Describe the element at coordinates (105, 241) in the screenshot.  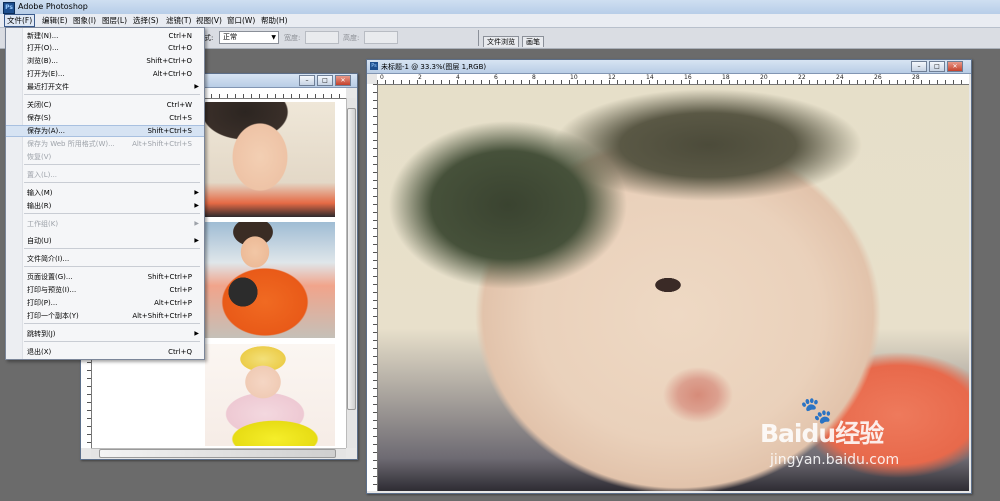
I see `file-menu-item: 自动(U) ▶` at that location.